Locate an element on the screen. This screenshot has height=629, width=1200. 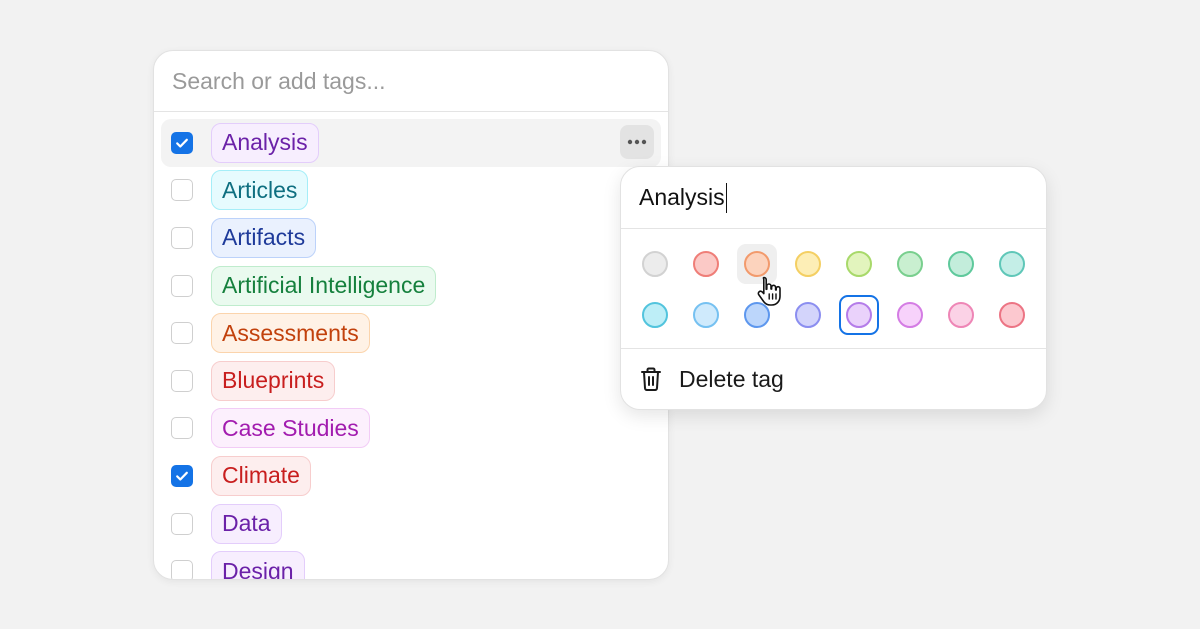
tag-row: Assessments is located at coordinates (411, 333).